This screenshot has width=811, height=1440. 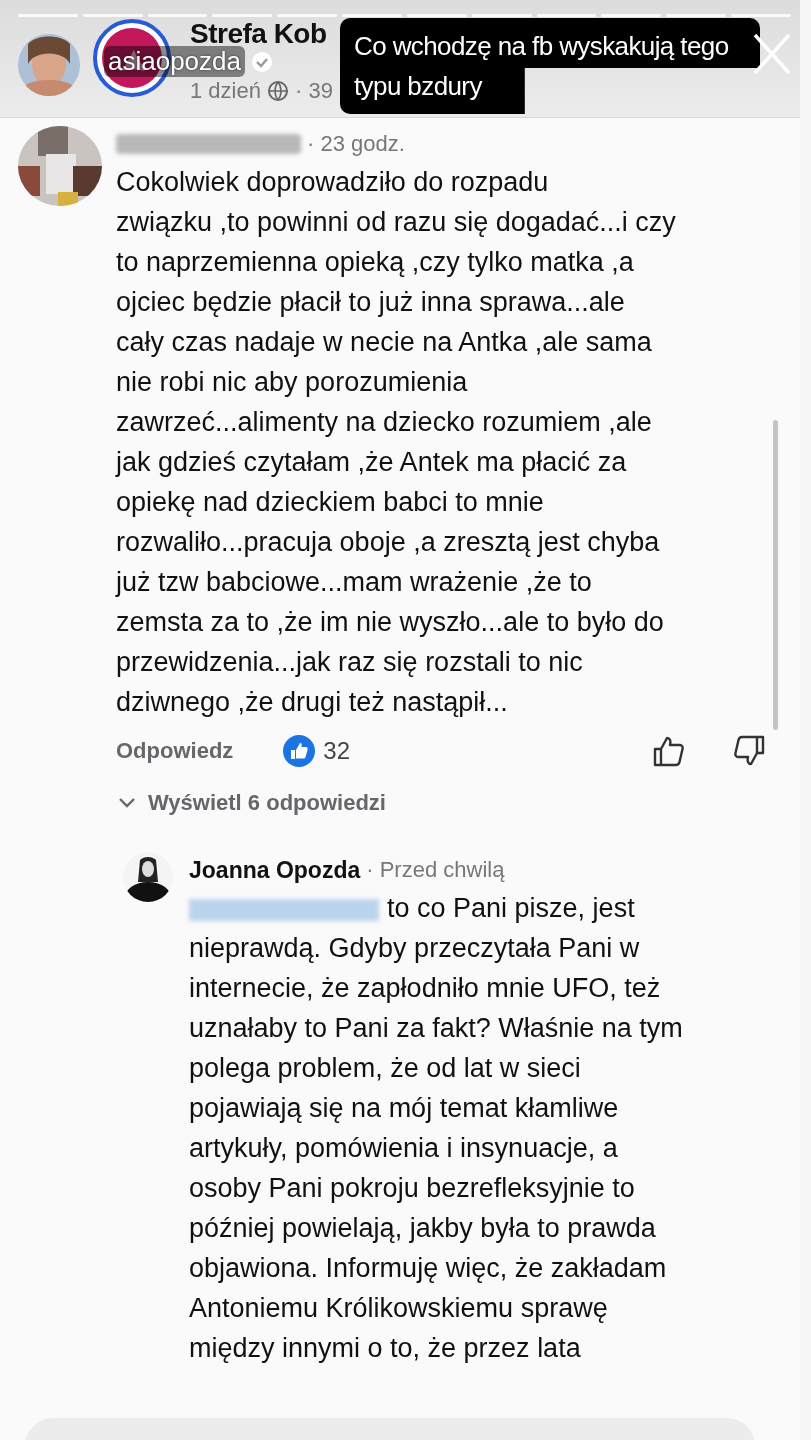 I want to click on story-age: · 39, so click(x=313, y=91).